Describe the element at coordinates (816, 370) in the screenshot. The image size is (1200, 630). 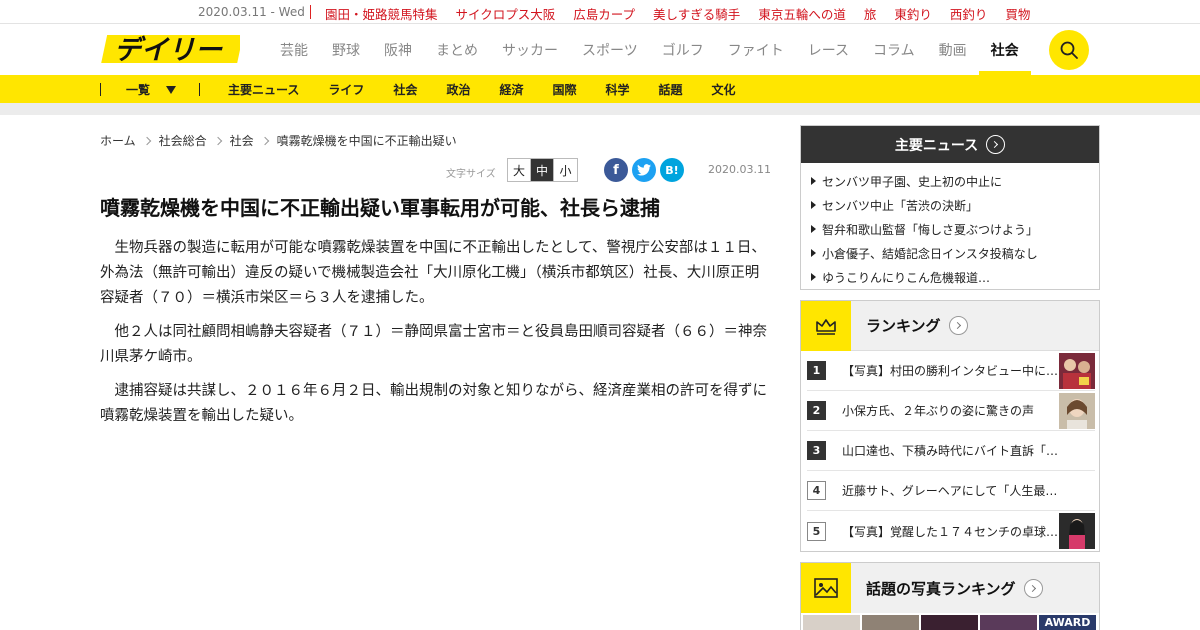
I see `rank-number: 1` at that location.